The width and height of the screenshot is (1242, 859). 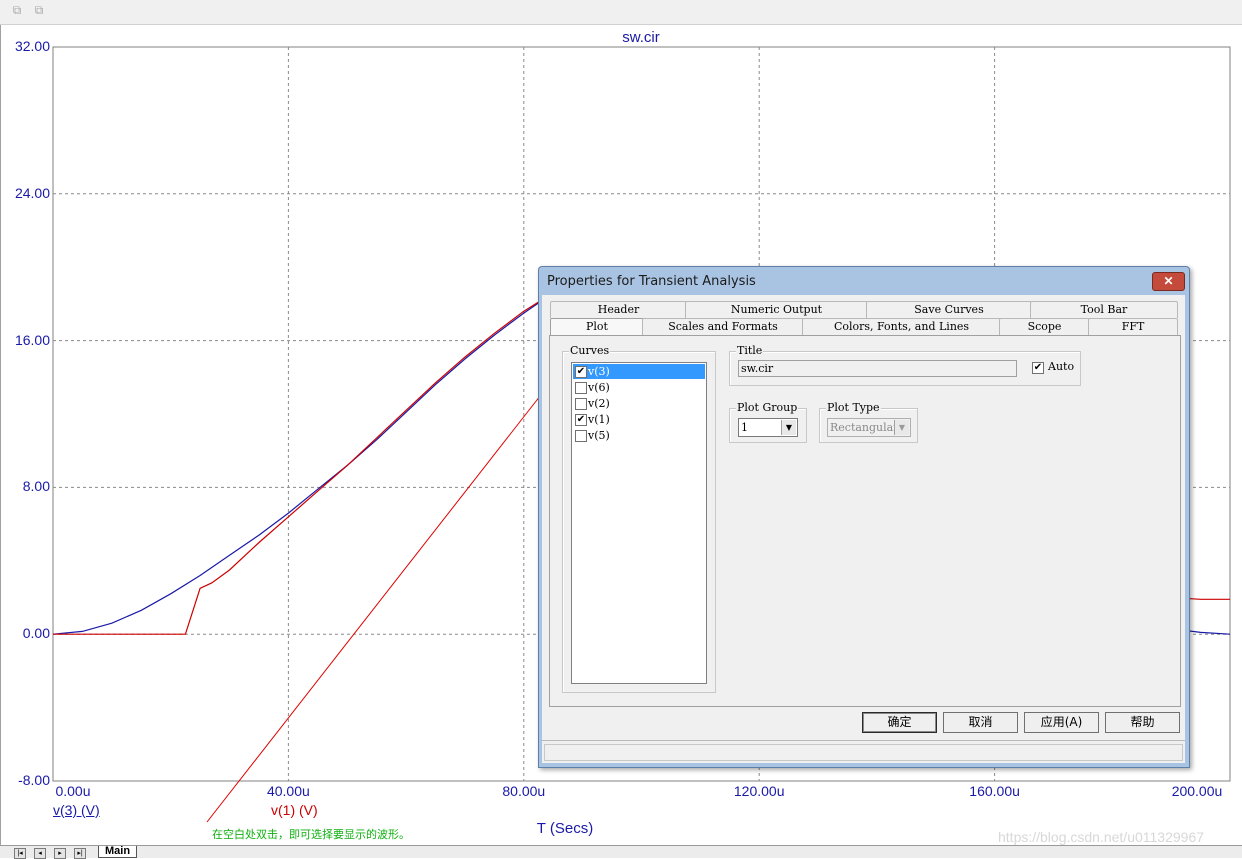 I want to click on y-tick-label: 16.00, so click(x=32, y=339).